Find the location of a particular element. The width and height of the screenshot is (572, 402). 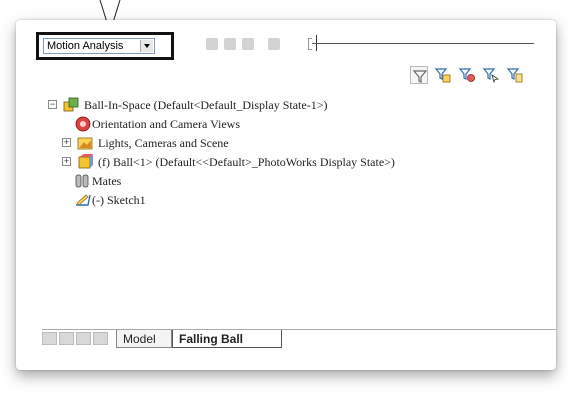

filter-toolbar is located at coordinates (286, 77).